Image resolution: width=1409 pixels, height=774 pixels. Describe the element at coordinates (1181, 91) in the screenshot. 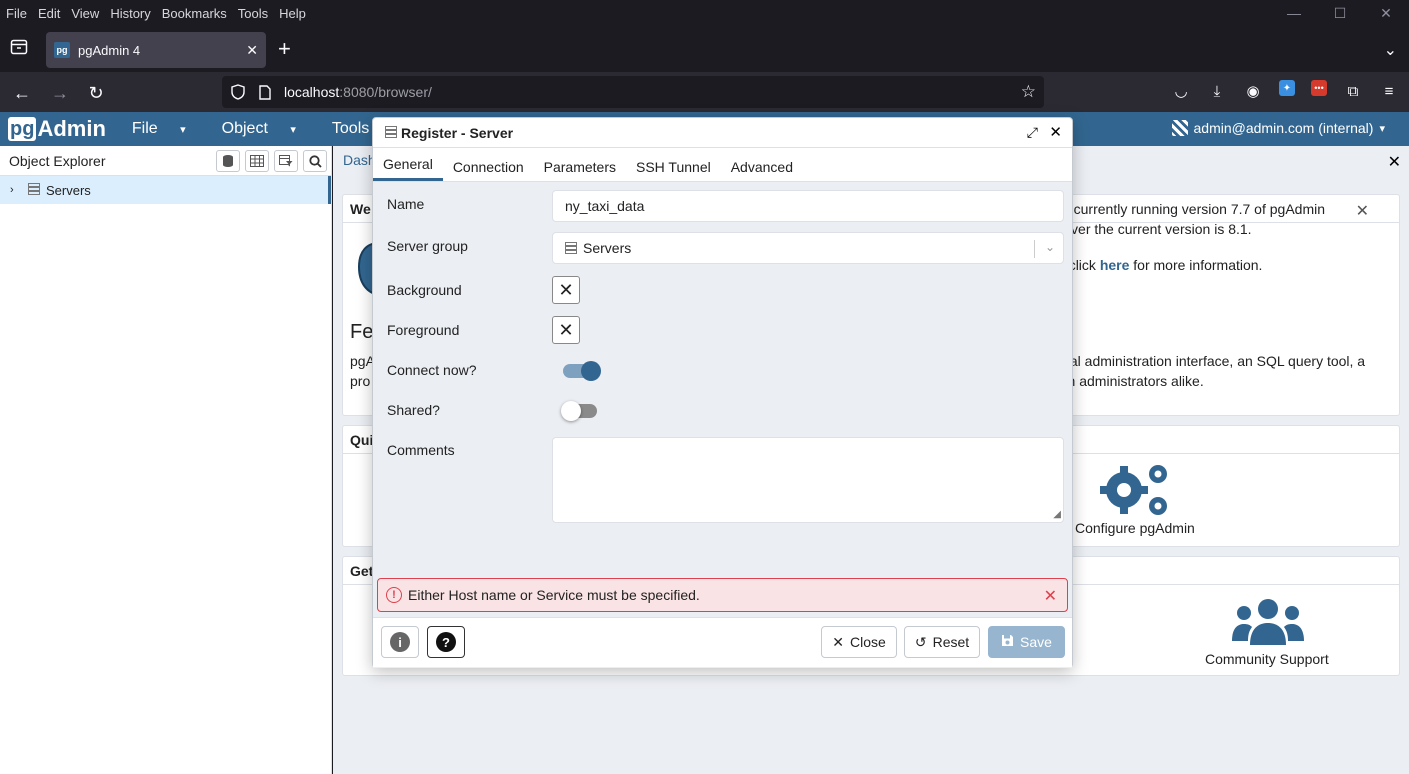

I see `pocket-icon: ◡` at that location.